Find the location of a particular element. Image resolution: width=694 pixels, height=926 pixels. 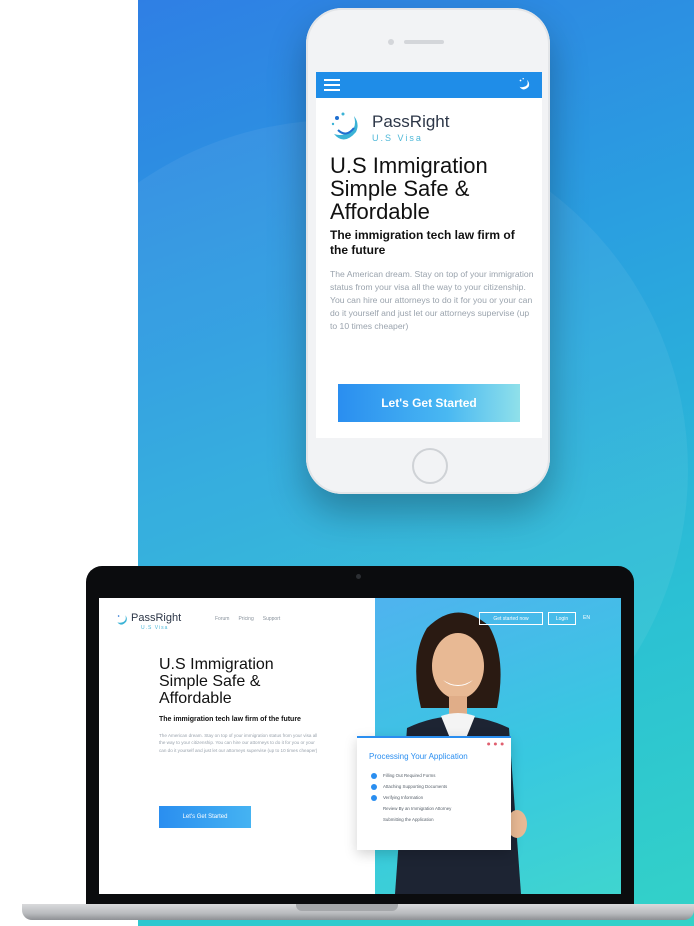

step-label: Attaching Supporting Documents is located at coordinates (415, 786).